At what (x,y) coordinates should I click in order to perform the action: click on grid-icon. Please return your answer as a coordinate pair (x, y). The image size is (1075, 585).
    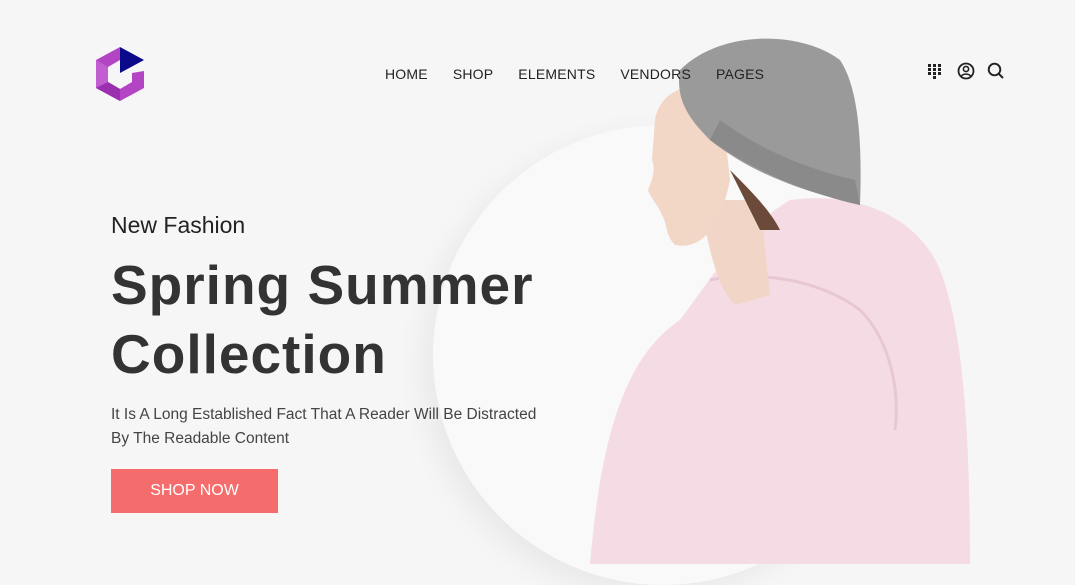
    Looking at the image, I should click on (936, 71).